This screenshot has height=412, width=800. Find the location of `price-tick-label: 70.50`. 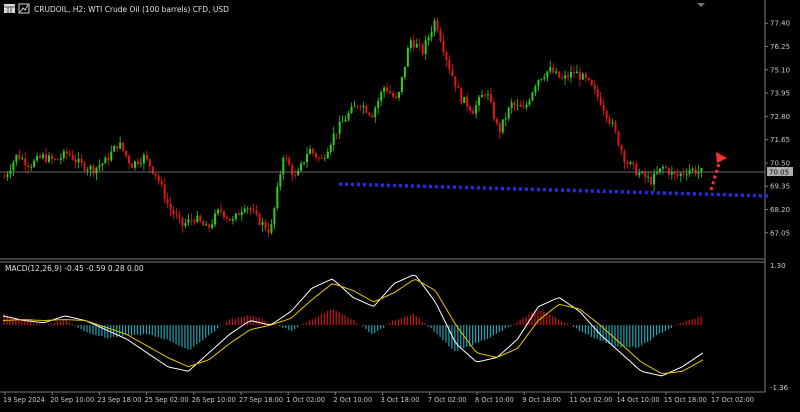

price-tick-label: 70.50 is located at coordinates (780, 163).